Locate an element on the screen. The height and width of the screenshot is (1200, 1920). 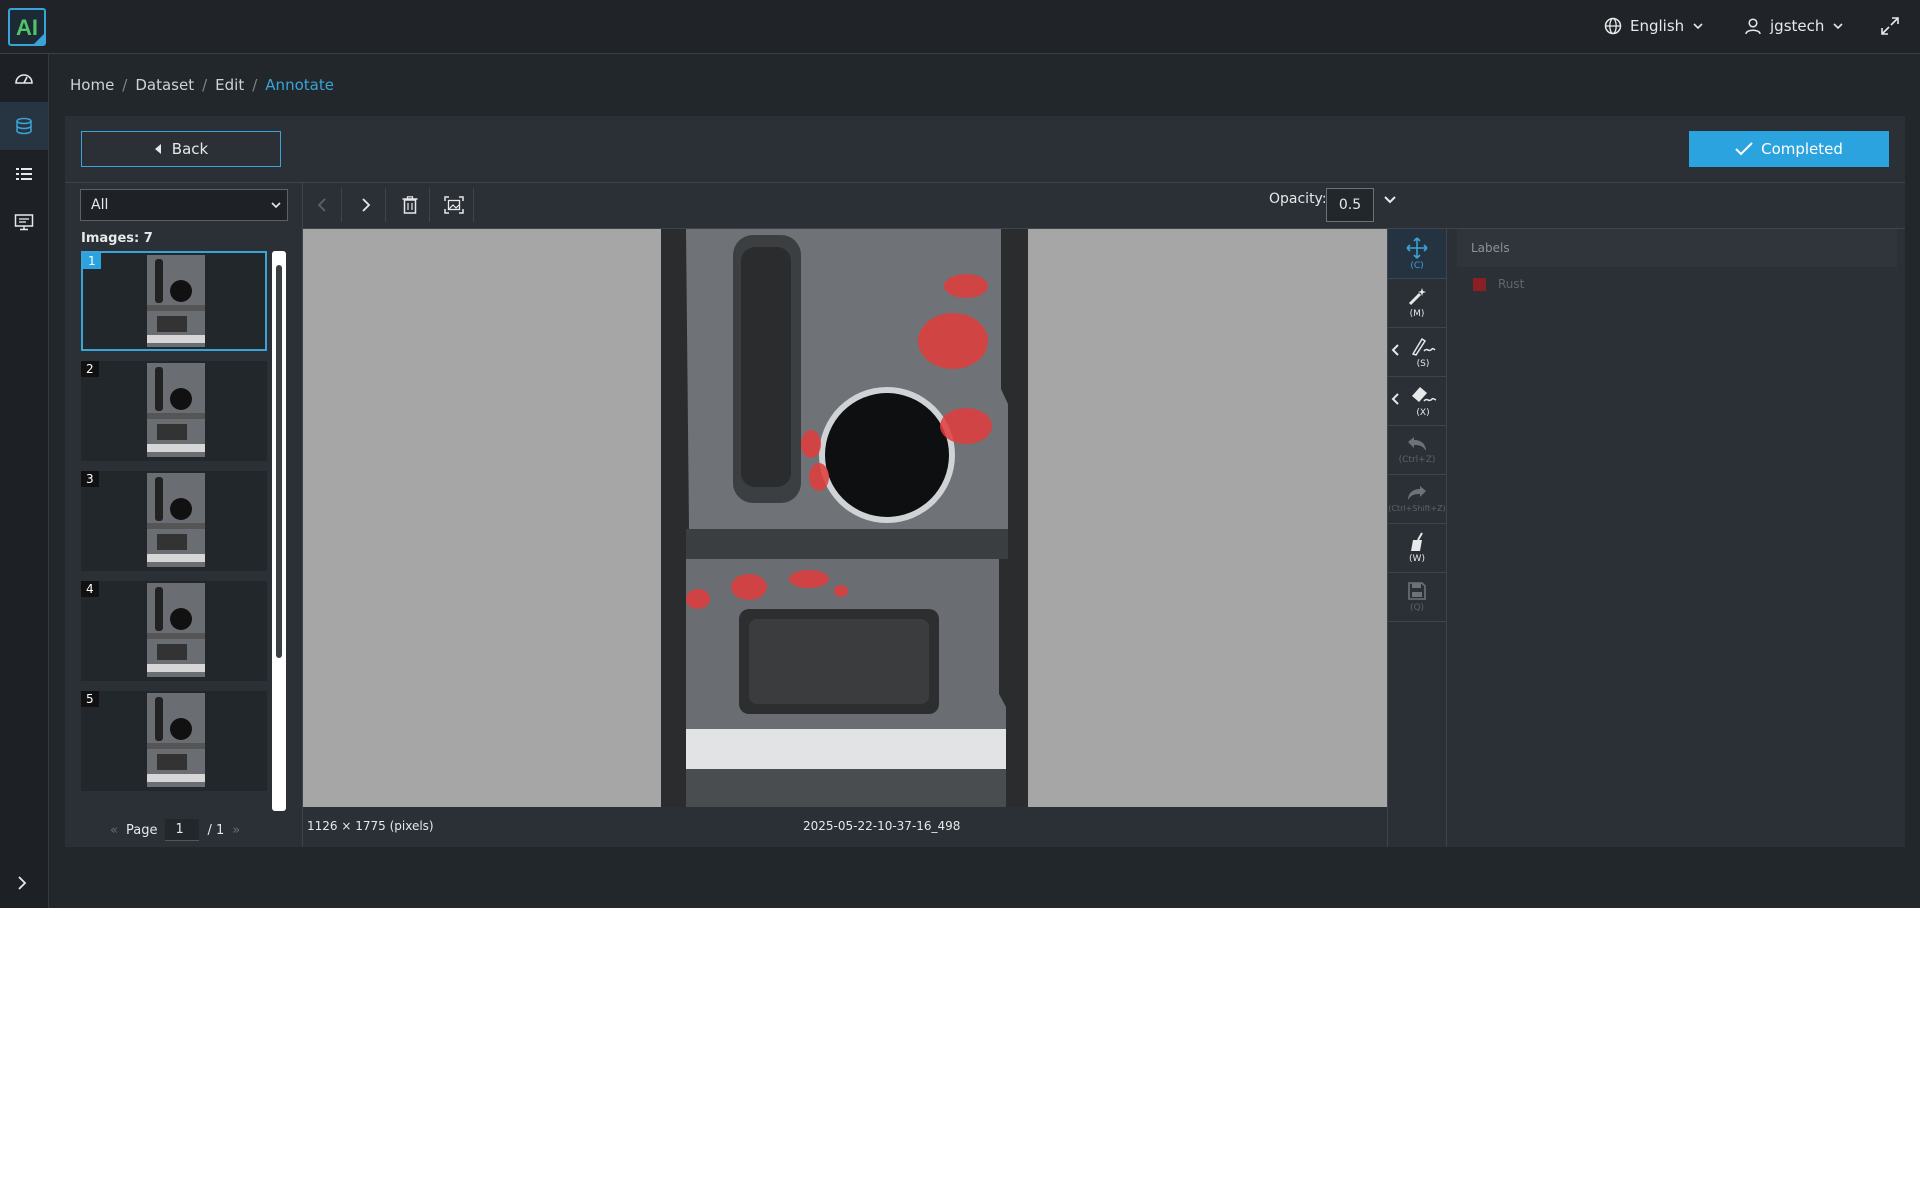
fit-image-button is located at coordinates (454, 205).